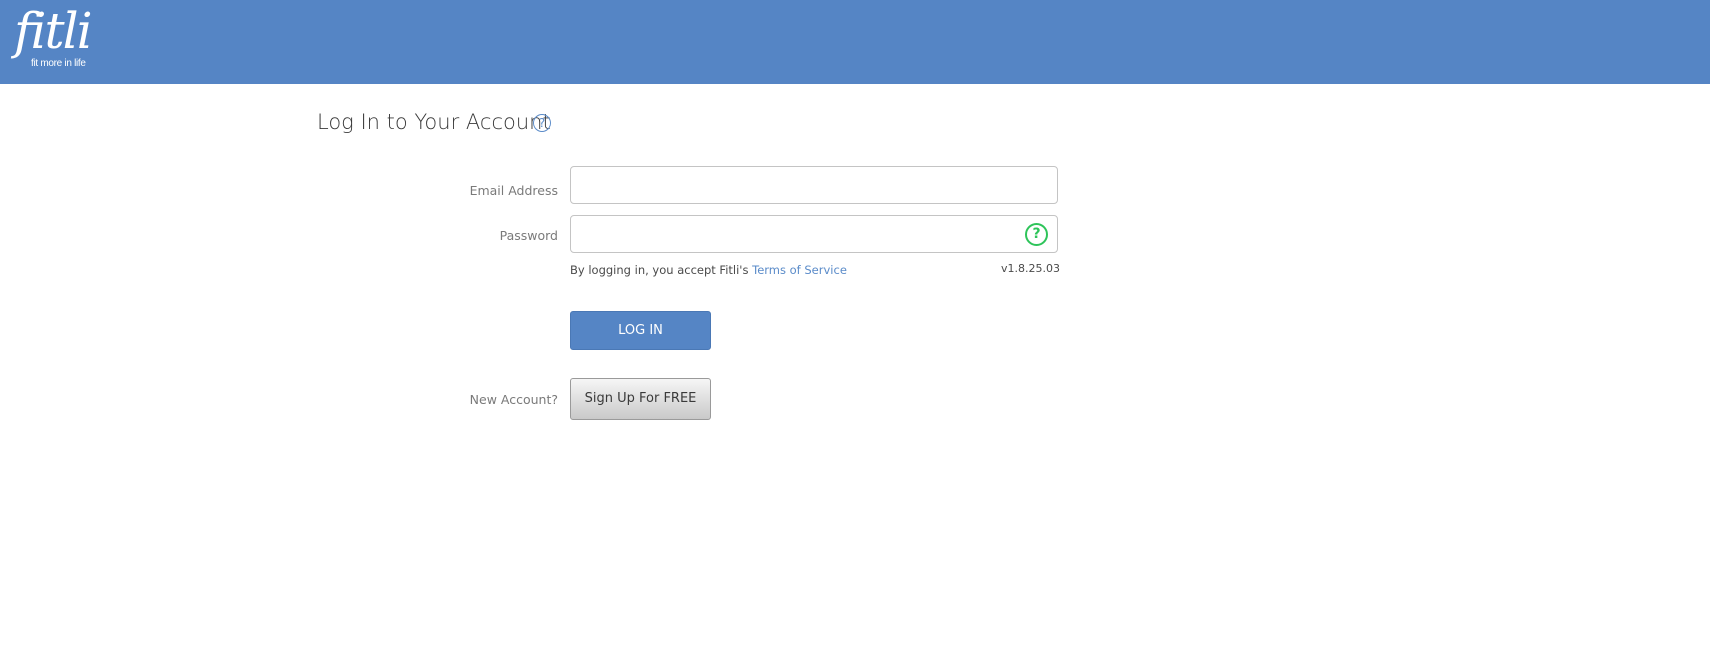 Image resolution: width=1710 pixels, height=665 pixels. I want to click on signup-button: Sign Up For FREE, so click(640, 399).